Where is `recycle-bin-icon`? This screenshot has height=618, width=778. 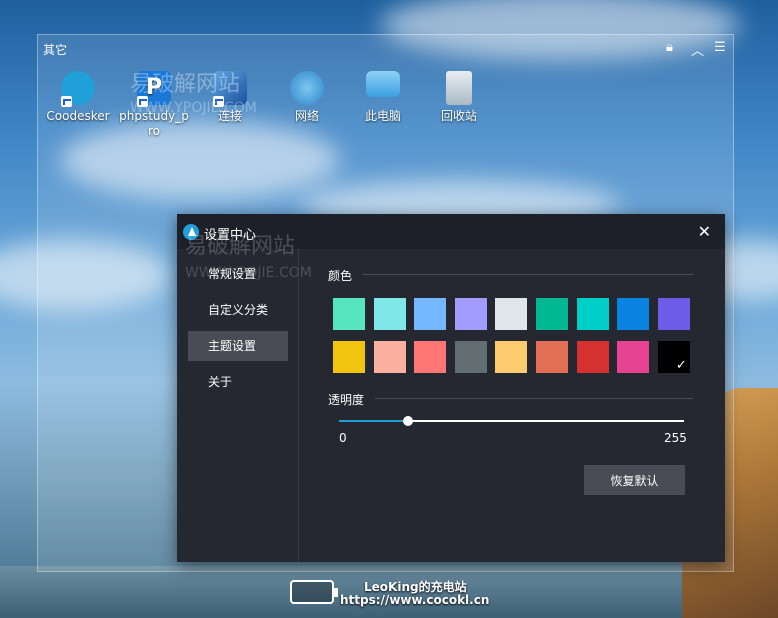
recycle-bin-icon is located at coordinates (459, 88).